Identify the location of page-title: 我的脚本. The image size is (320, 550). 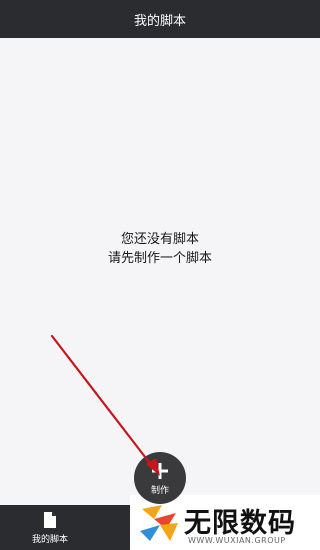
(159, 21).